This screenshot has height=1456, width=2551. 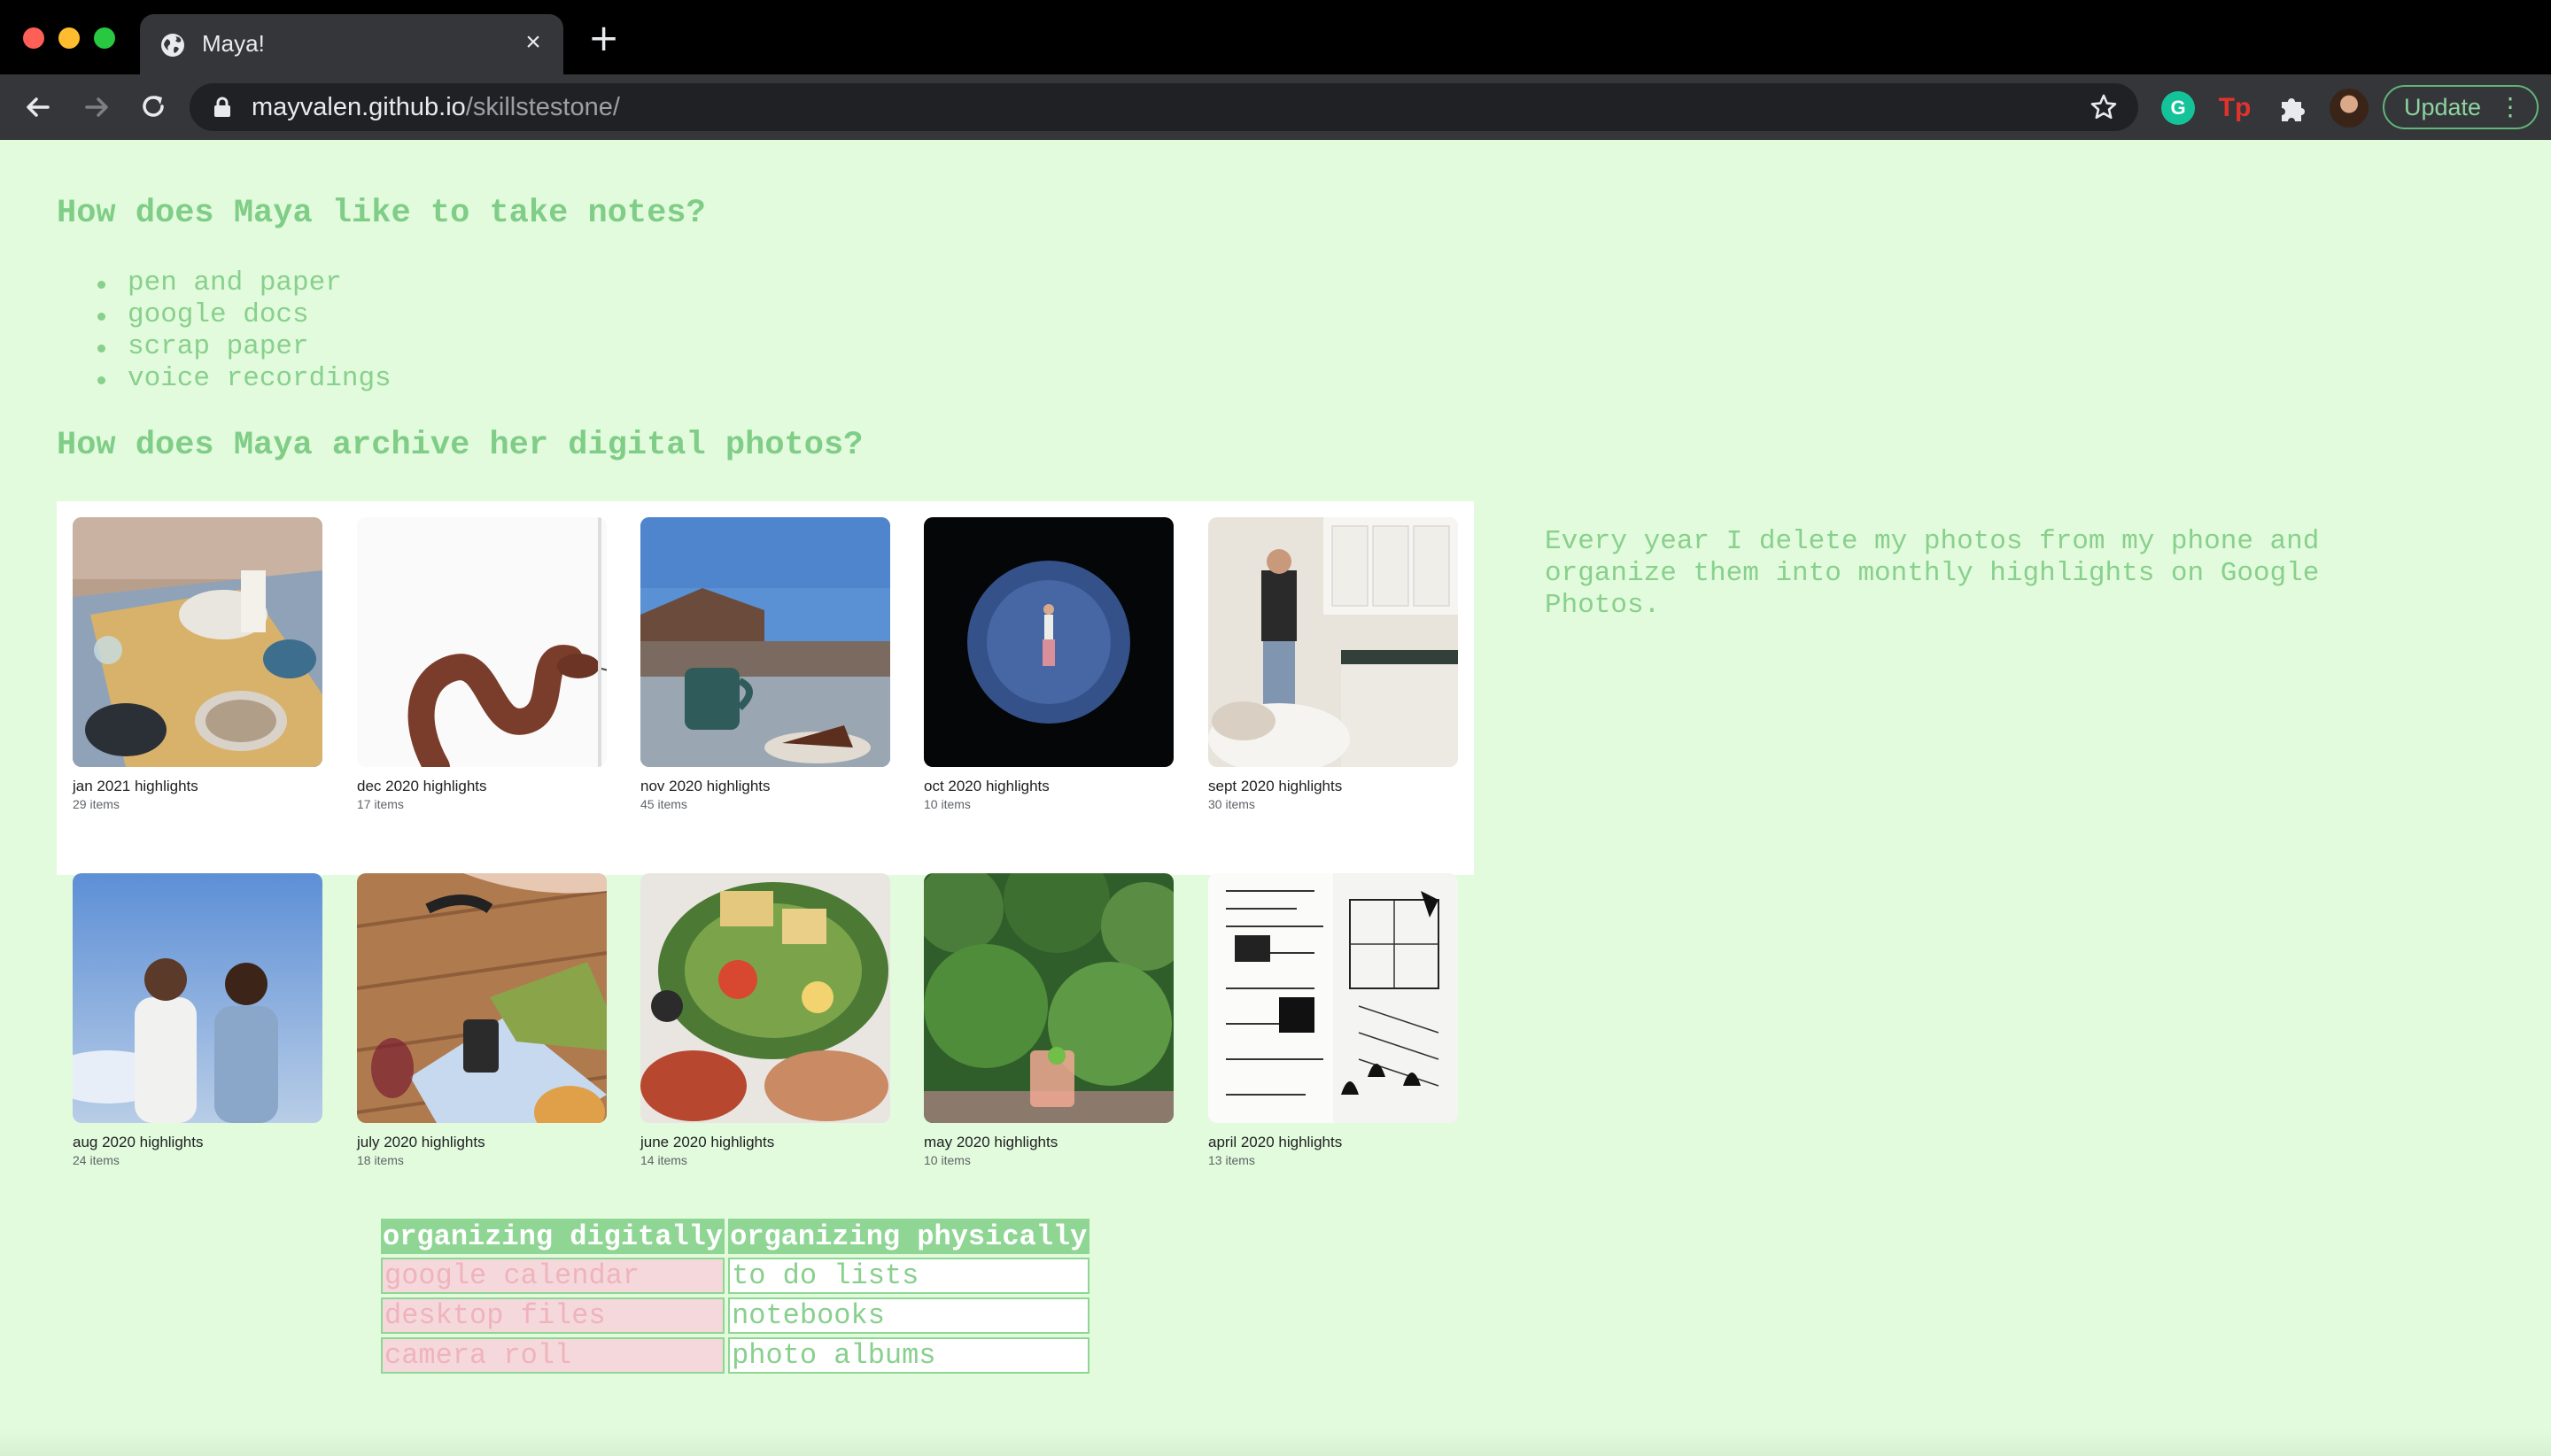 I want to click on lock-icon, so click(x=222, y=107).